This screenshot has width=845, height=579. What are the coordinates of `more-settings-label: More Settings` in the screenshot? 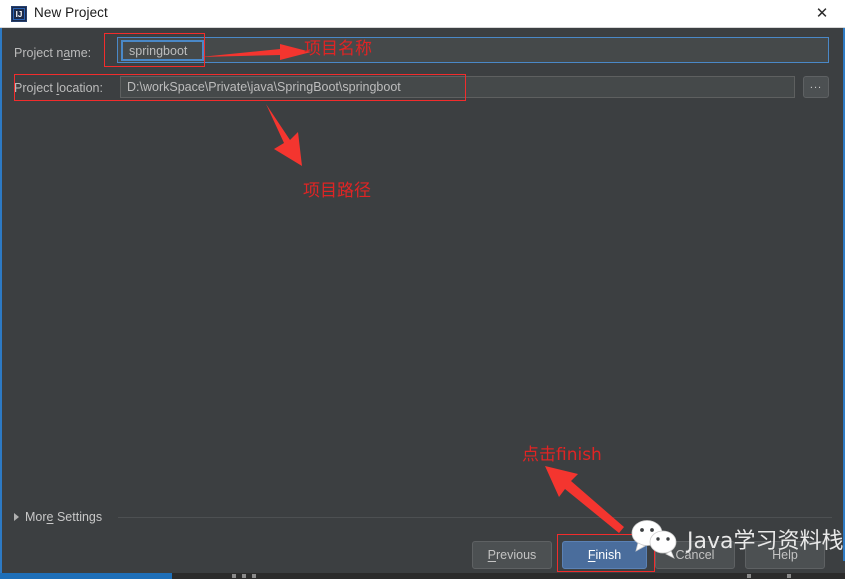 It's located at (64, 517).